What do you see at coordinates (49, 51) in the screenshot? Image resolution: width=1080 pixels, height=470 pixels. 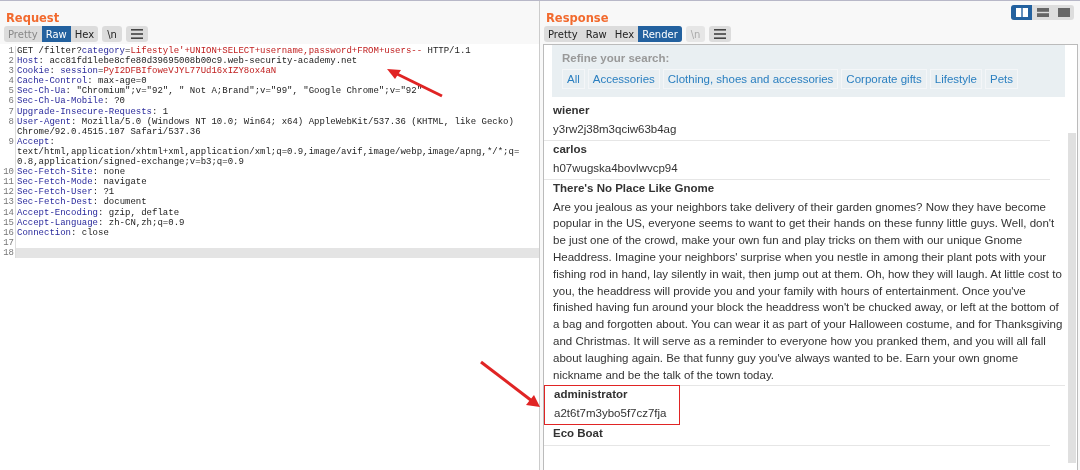 I see `code-token: GET /filter?` at bounding box center [49, 51].